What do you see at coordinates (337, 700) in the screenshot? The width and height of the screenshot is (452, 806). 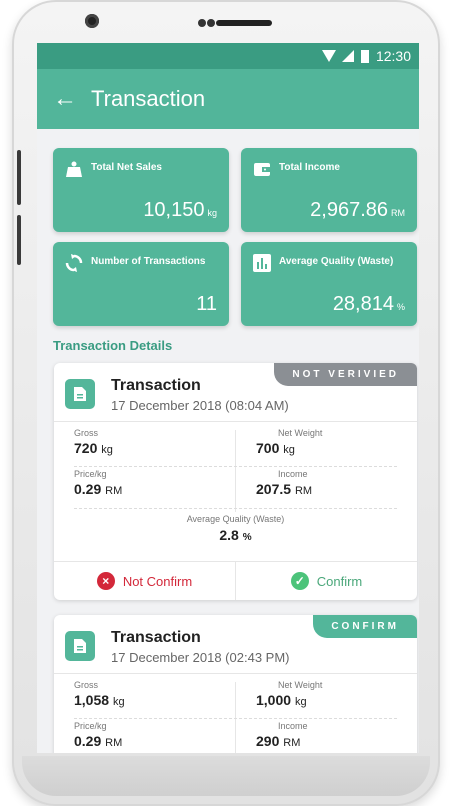 I see `field-value: 1,000 kg` at bounding box center [337, 700].